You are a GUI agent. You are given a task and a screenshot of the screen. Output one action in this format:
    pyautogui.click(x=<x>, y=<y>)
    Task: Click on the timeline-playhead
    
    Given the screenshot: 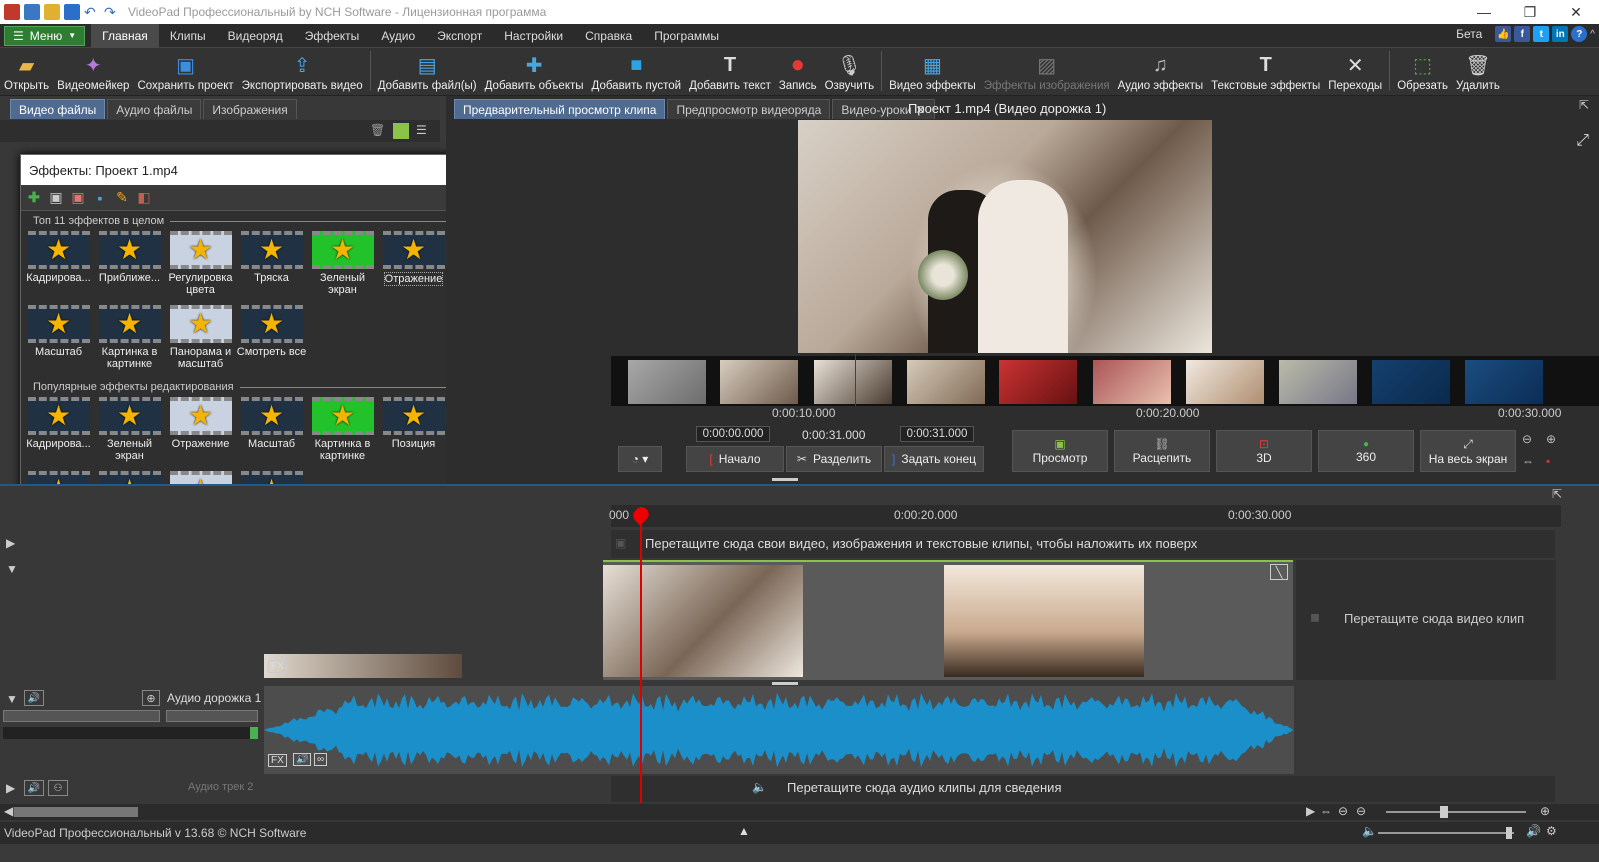 What is the action you would take?
    pyautogui.click(x=641, y=655)
    